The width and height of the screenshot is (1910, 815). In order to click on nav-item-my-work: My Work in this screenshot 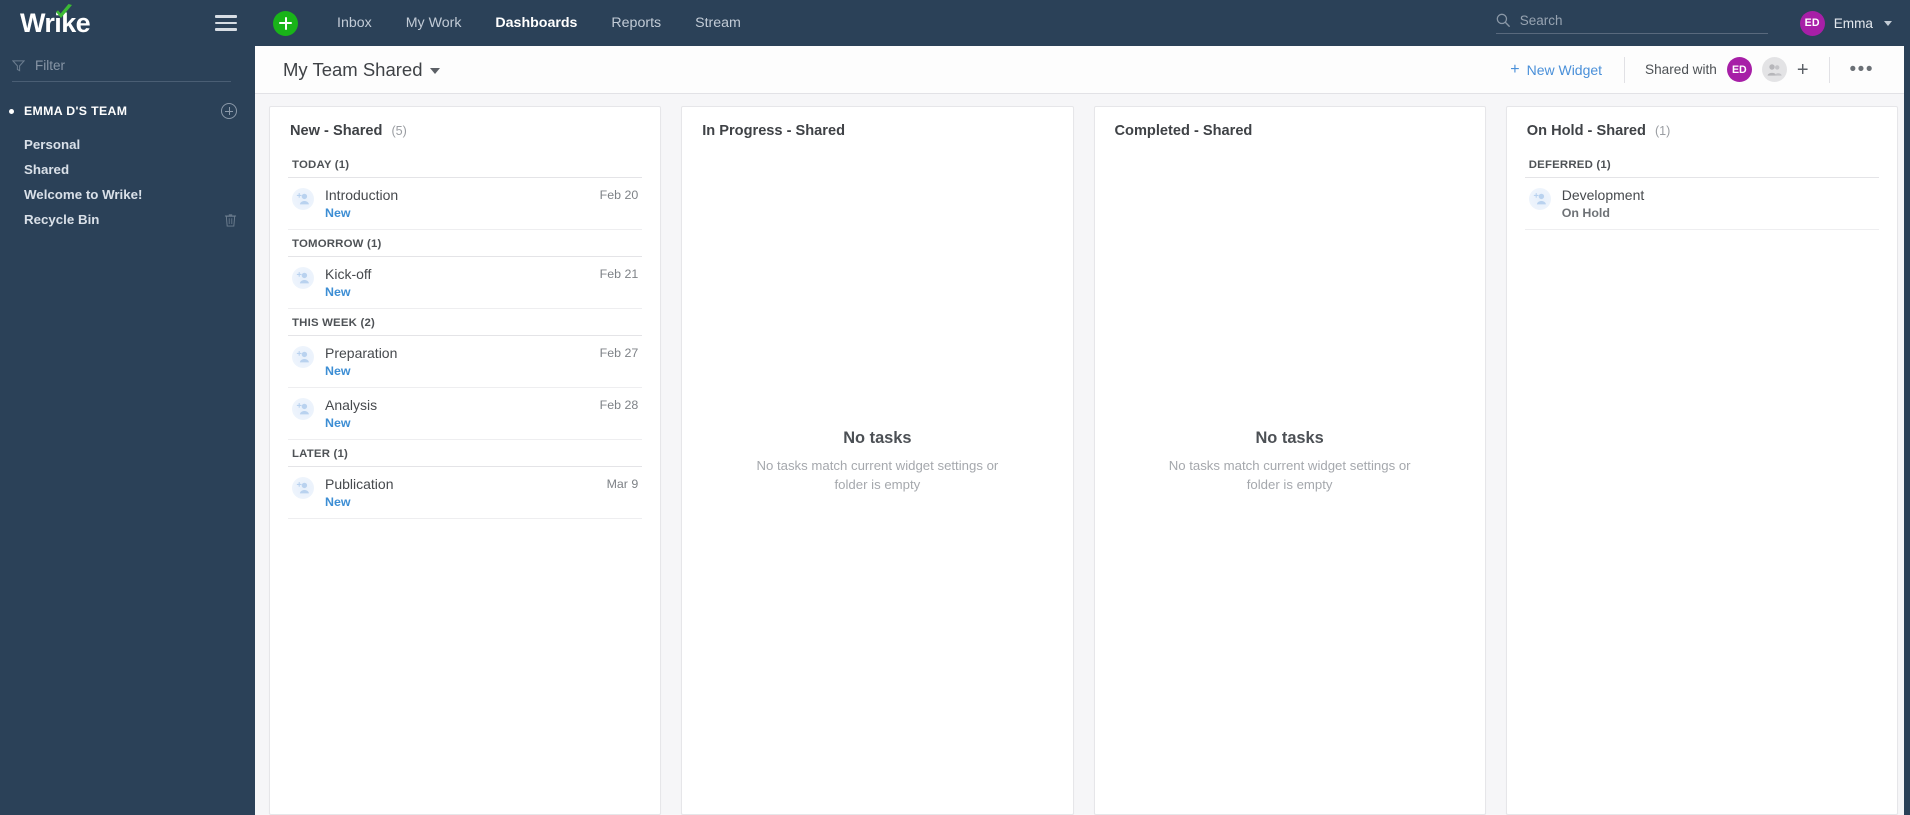, I will do `click(434, 23)`.